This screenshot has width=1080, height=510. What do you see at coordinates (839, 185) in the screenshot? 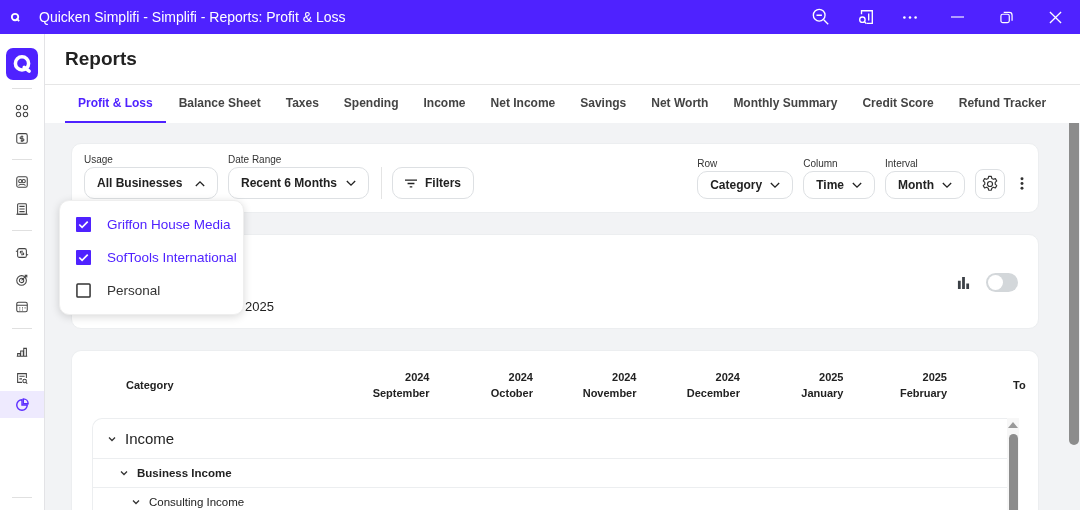
I see `column-select: Time` at bounding box center [839, 185].